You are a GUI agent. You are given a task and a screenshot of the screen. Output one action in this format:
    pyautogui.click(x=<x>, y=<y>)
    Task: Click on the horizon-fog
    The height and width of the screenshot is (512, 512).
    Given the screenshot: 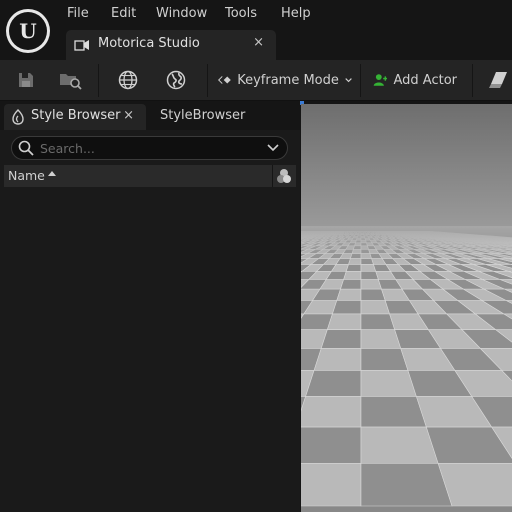 What is the action you would take?
    pyautogui.click(x=406, y=246)
    